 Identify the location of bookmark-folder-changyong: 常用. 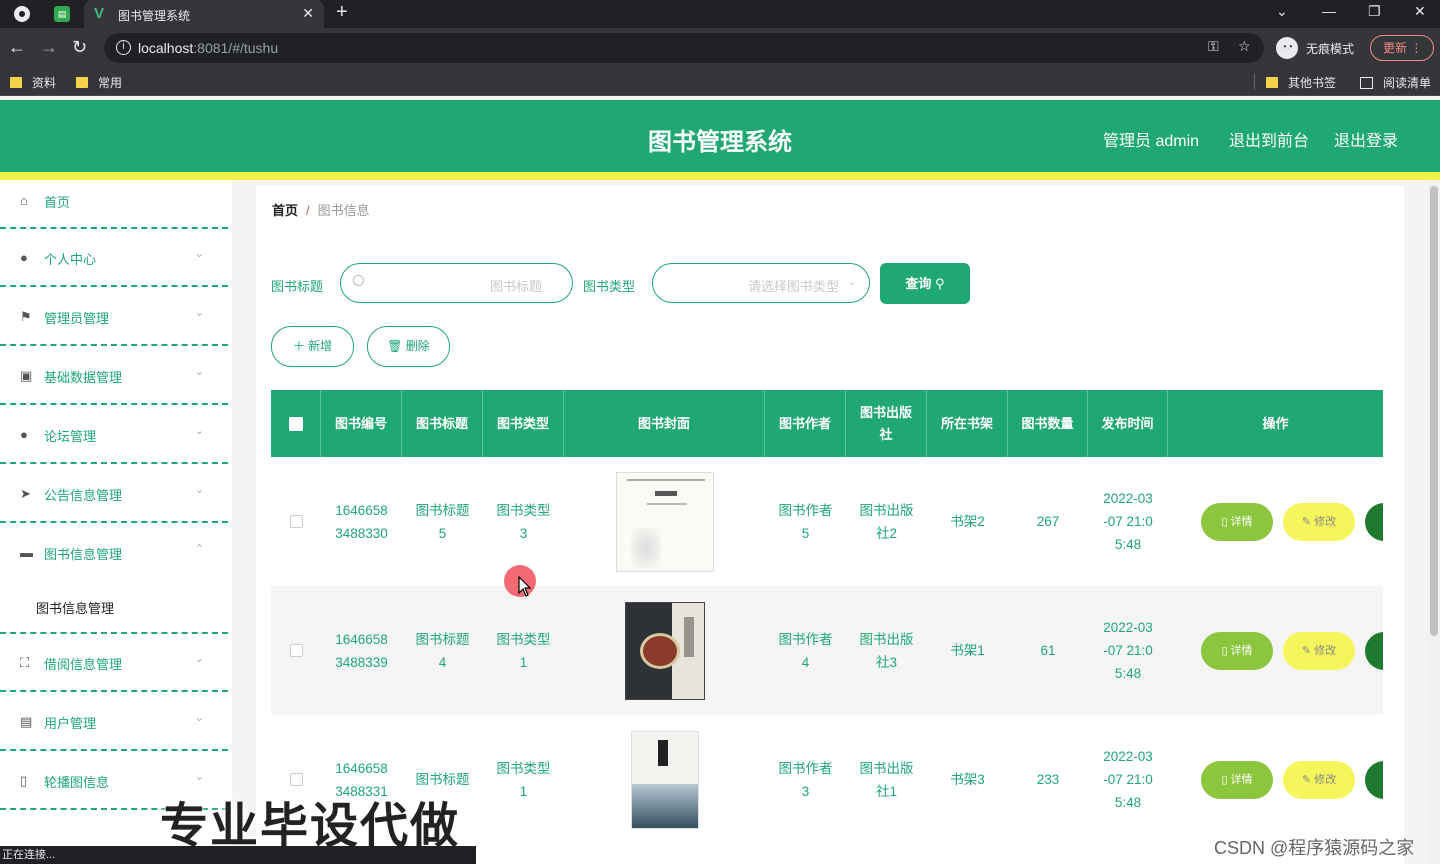
(99, 82).